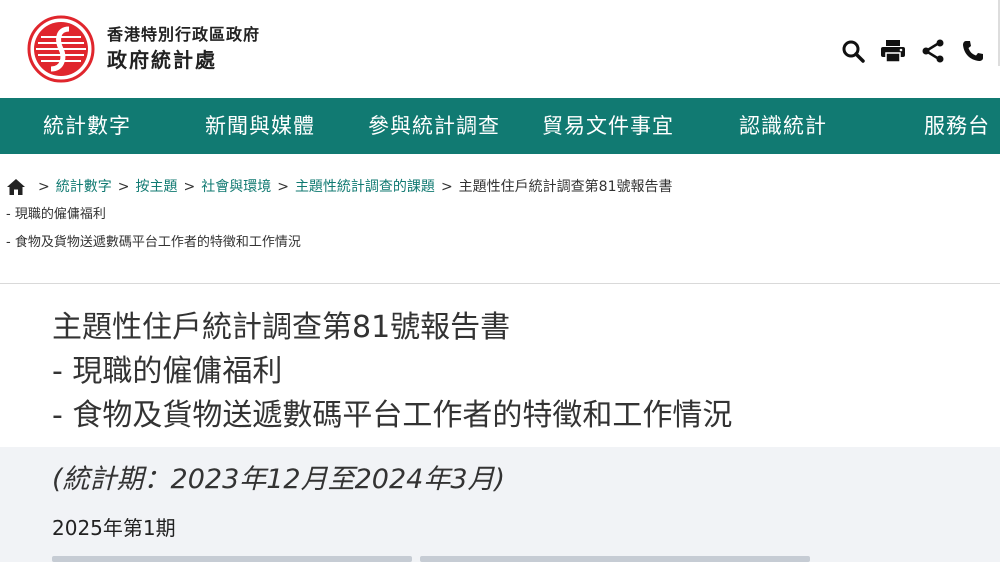 The width and height of the screenshot is (1000, 562). What do you see at coordinates (957, 126) in the screenshot?
I see `nav-item-service-desk: 服務台` at bounding box center [957, 126].